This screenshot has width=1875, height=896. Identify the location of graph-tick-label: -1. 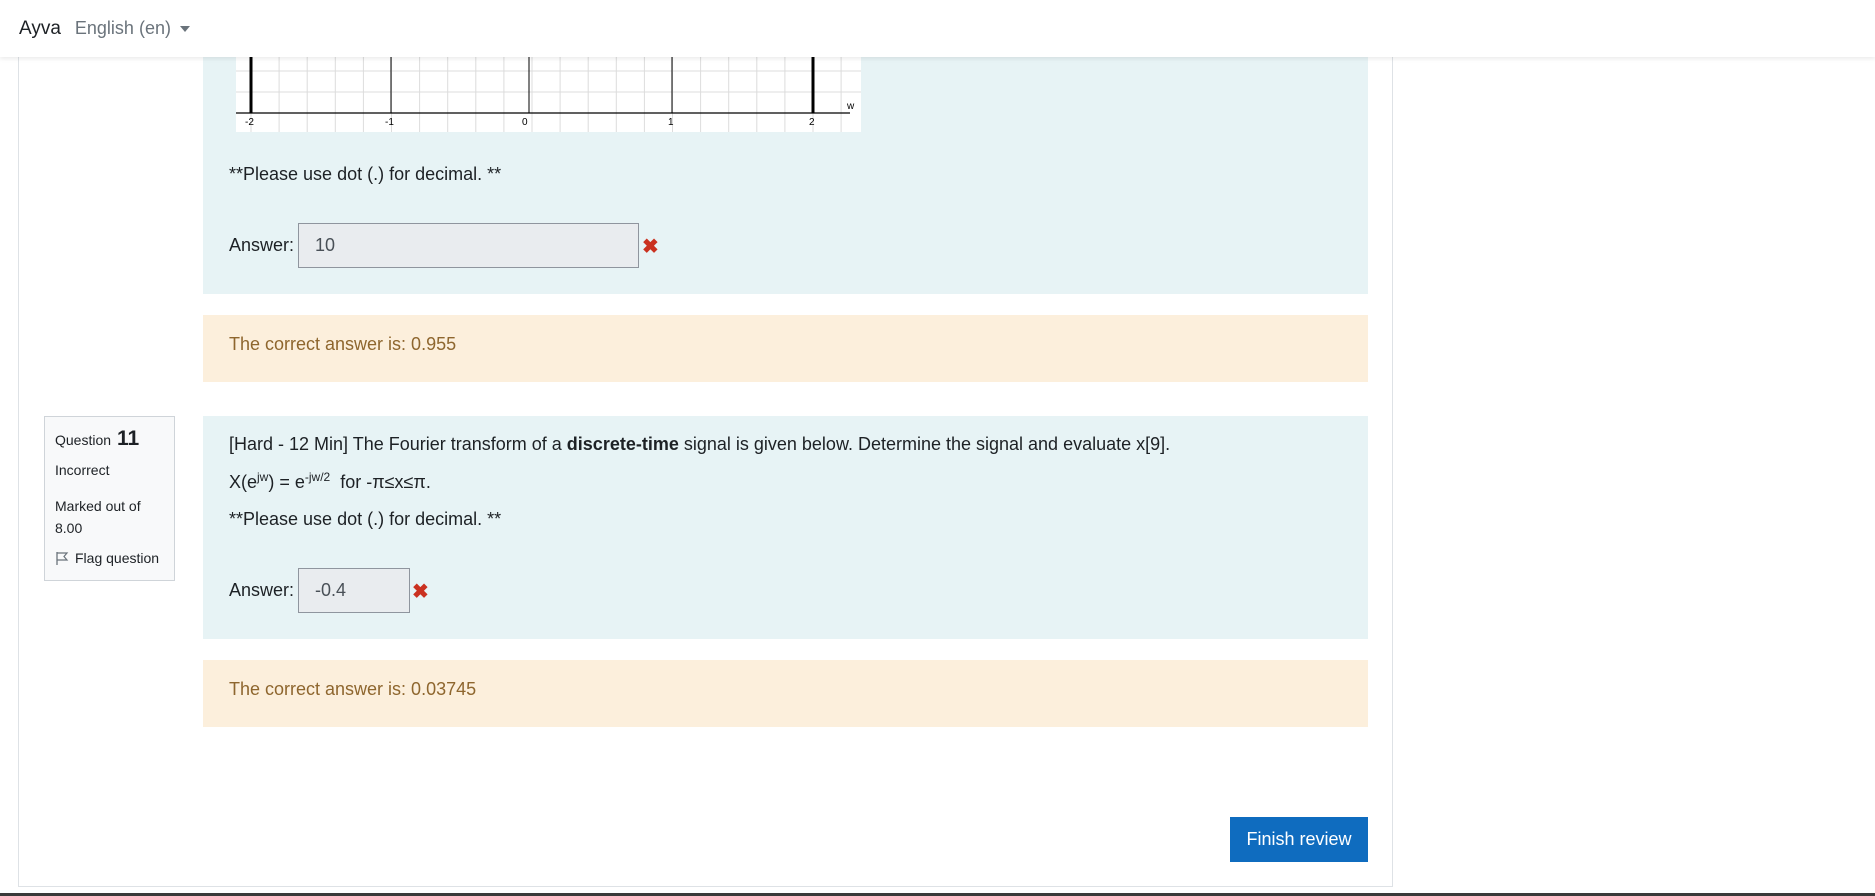
(389, 122).